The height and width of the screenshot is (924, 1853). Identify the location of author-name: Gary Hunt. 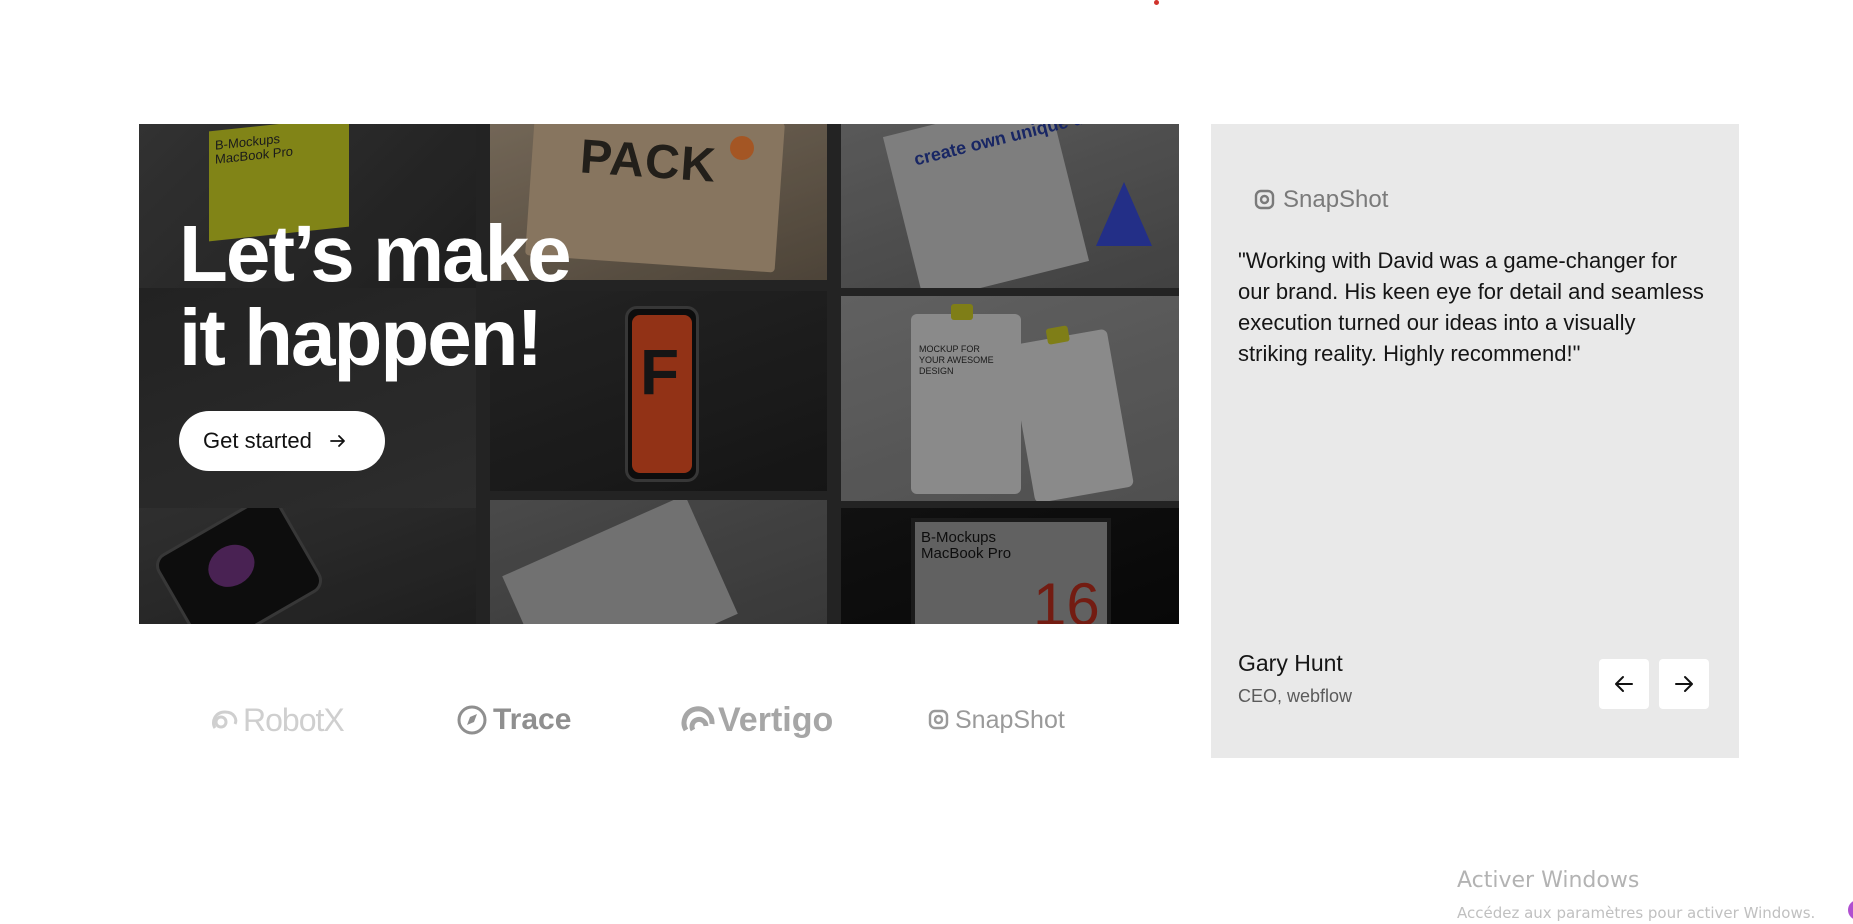
(1290, 663).